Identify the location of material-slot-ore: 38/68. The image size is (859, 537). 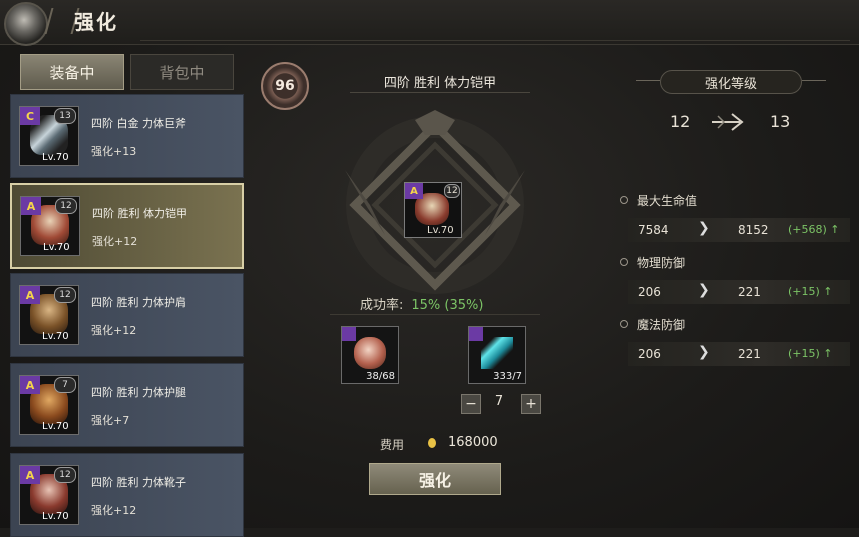
(370, 355).